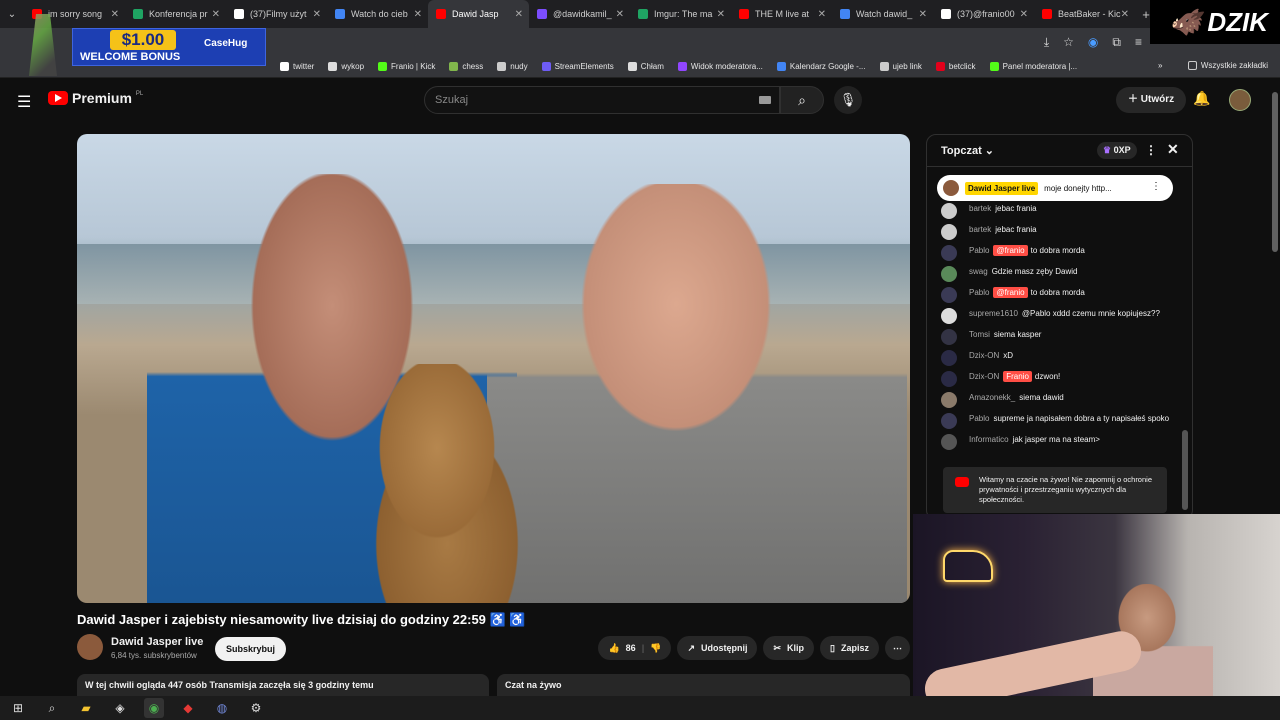 The height and width of the screenshot is (720, 1280). Describe the element at coordinates (1056, 379) in the screenshot. I see `chat-message: Dzix-ON Franio dzwon!` at that location.